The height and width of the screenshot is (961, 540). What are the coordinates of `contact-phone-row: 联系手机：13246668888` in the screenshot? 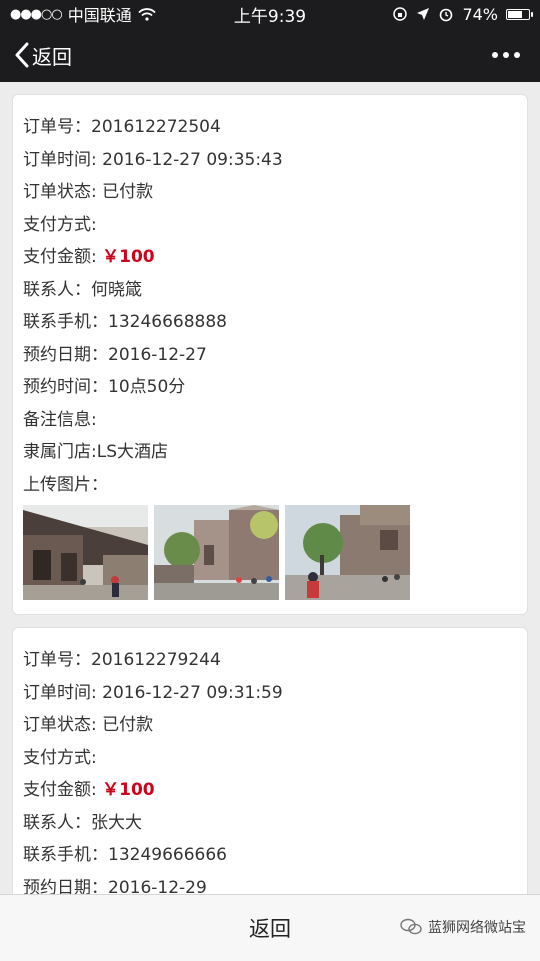 It's located at (125, 322).